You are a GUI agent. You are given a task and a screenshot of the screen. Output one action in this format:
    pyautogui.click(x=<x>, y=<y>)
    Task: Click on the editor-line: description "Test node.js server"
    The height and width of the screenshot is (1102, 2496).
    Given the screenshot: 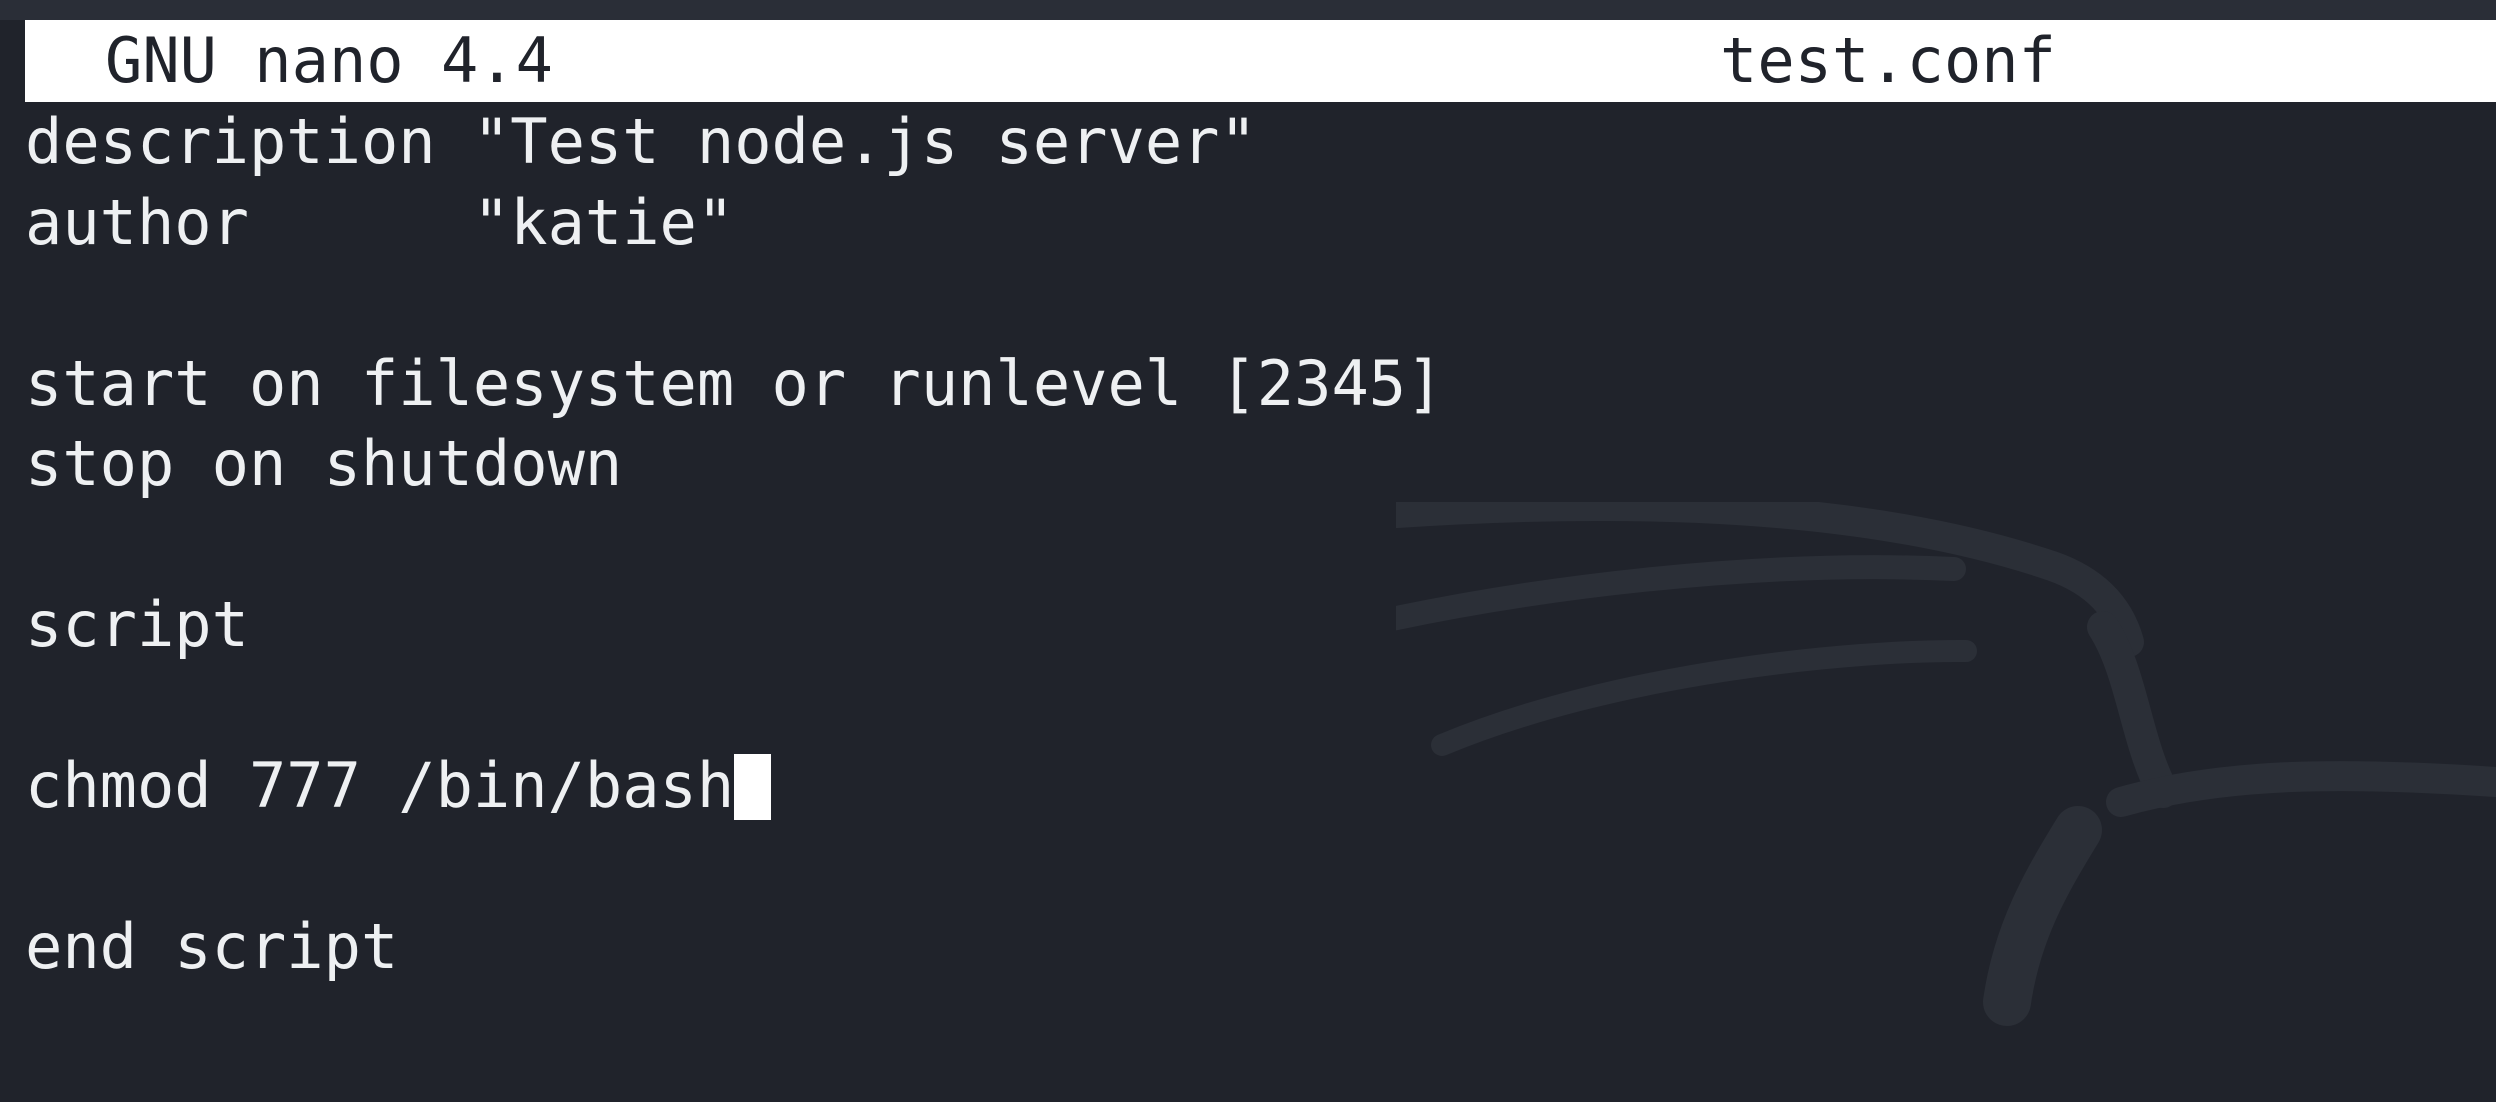 What is the action you would take?
    pyautogui.click(x=641, y=141)
    